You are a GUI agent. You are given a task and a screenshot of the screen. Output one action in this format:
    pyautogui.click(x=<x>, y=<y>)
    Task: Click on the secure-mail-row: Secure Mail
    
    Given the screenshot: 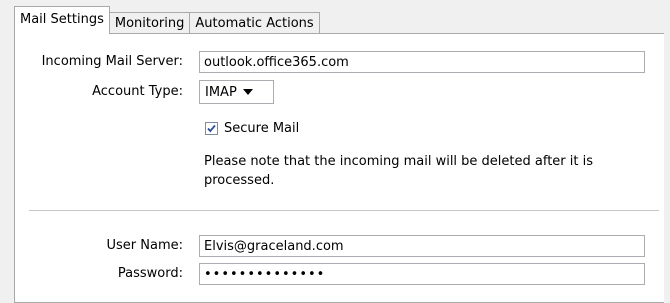 What is the action you would take?
    pyautogui.click(x=252, y=128)
    